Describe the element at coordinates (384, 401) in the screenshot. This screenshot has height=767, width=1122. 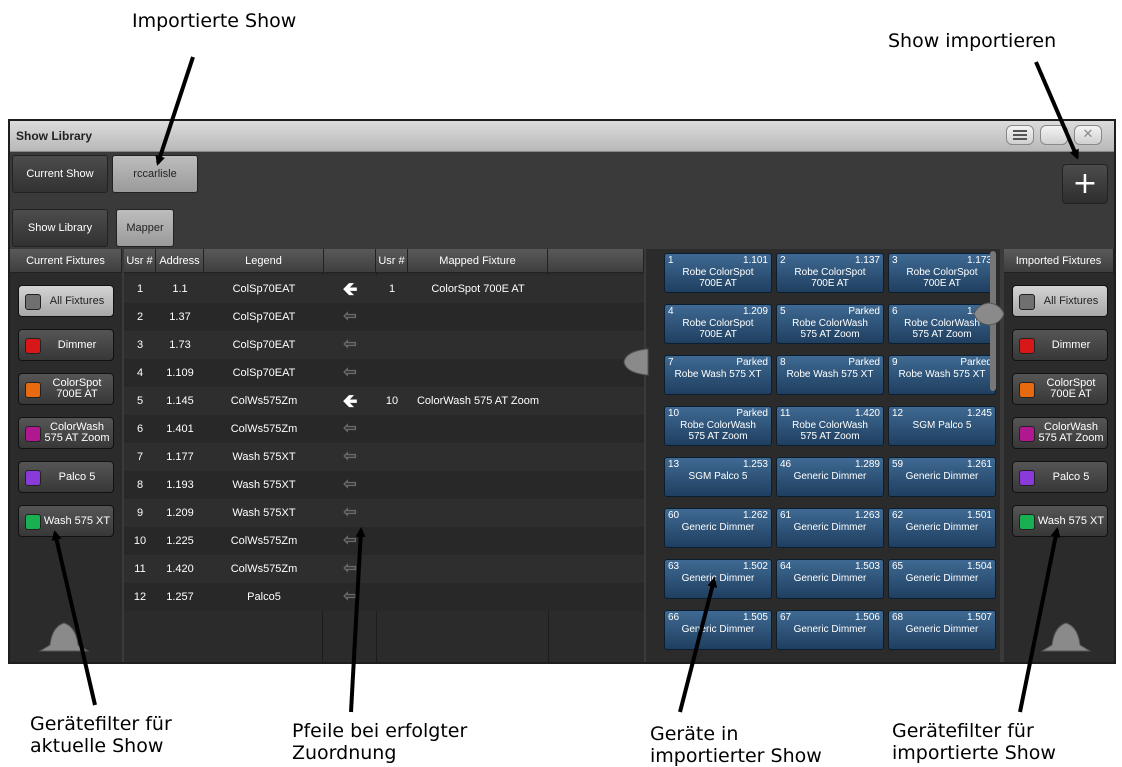
I see `table-row: 5 1.145 ColWs575Zm 10 ColorWash 575 AT Zoom 🡸` at that location.